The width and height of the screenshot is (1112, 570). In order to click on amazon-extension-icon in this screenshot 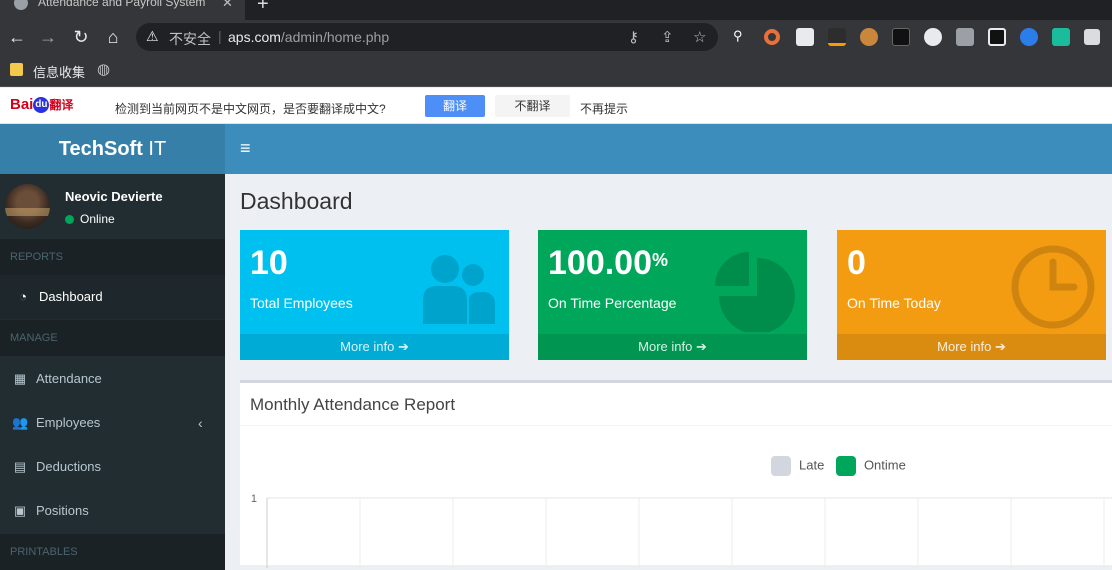, I will do `click(837, 37)`.